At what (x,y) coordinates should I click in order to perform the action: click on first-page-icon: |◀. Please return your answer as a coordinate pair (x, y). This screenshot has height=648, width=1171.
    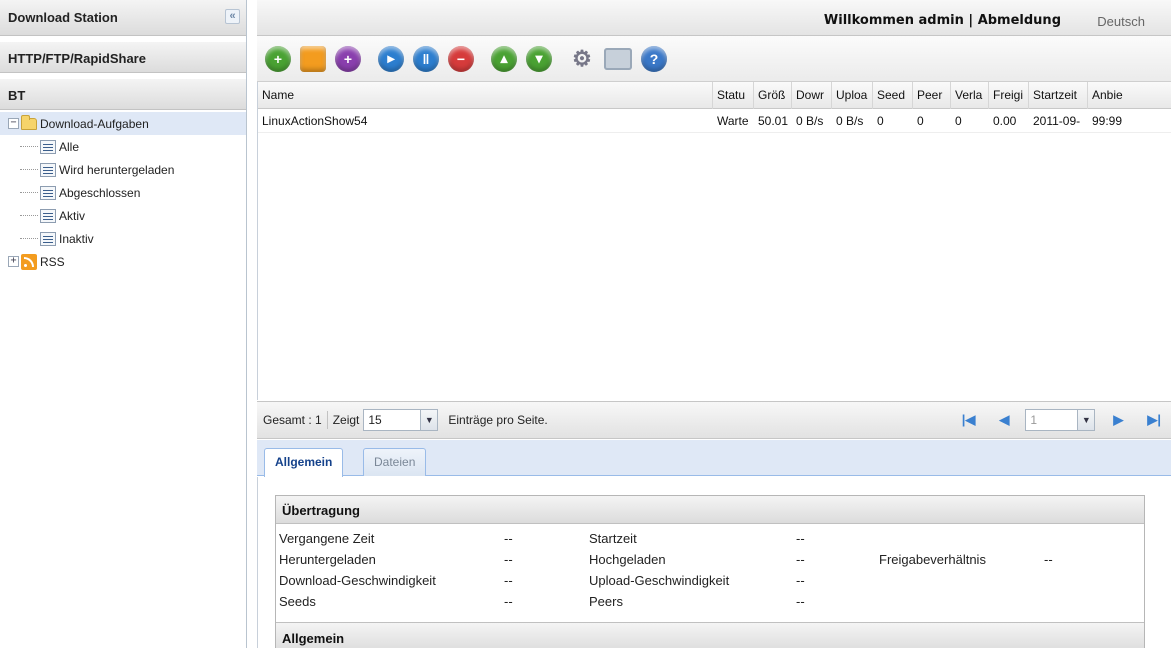
    Looking at the image, I should click on (969, 420).